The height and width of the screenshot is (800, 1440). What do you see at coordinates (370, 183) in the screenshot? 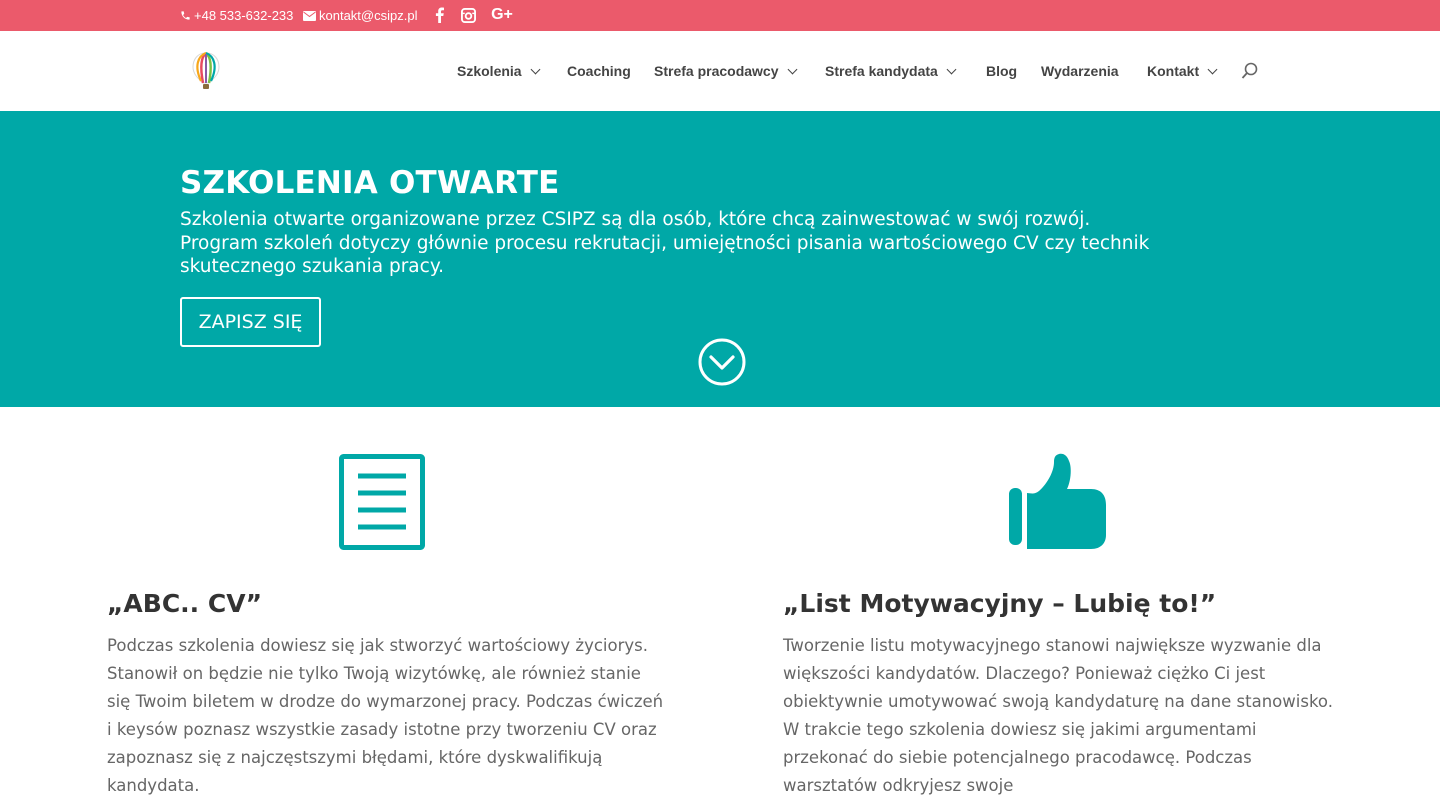
I see `hero-title: SZKOLENIA OTWARTE` at bounding box center [370, 183].